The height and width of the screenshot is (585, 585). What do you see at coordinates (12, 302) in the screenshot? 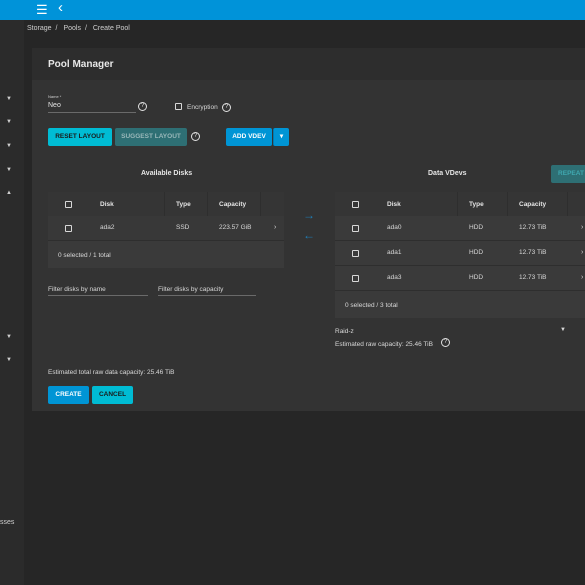
I see `sidebar: ▼ ▼ ▼ ▼ ▲ ▼ ▼ sses` at bounding box center [12, 302].